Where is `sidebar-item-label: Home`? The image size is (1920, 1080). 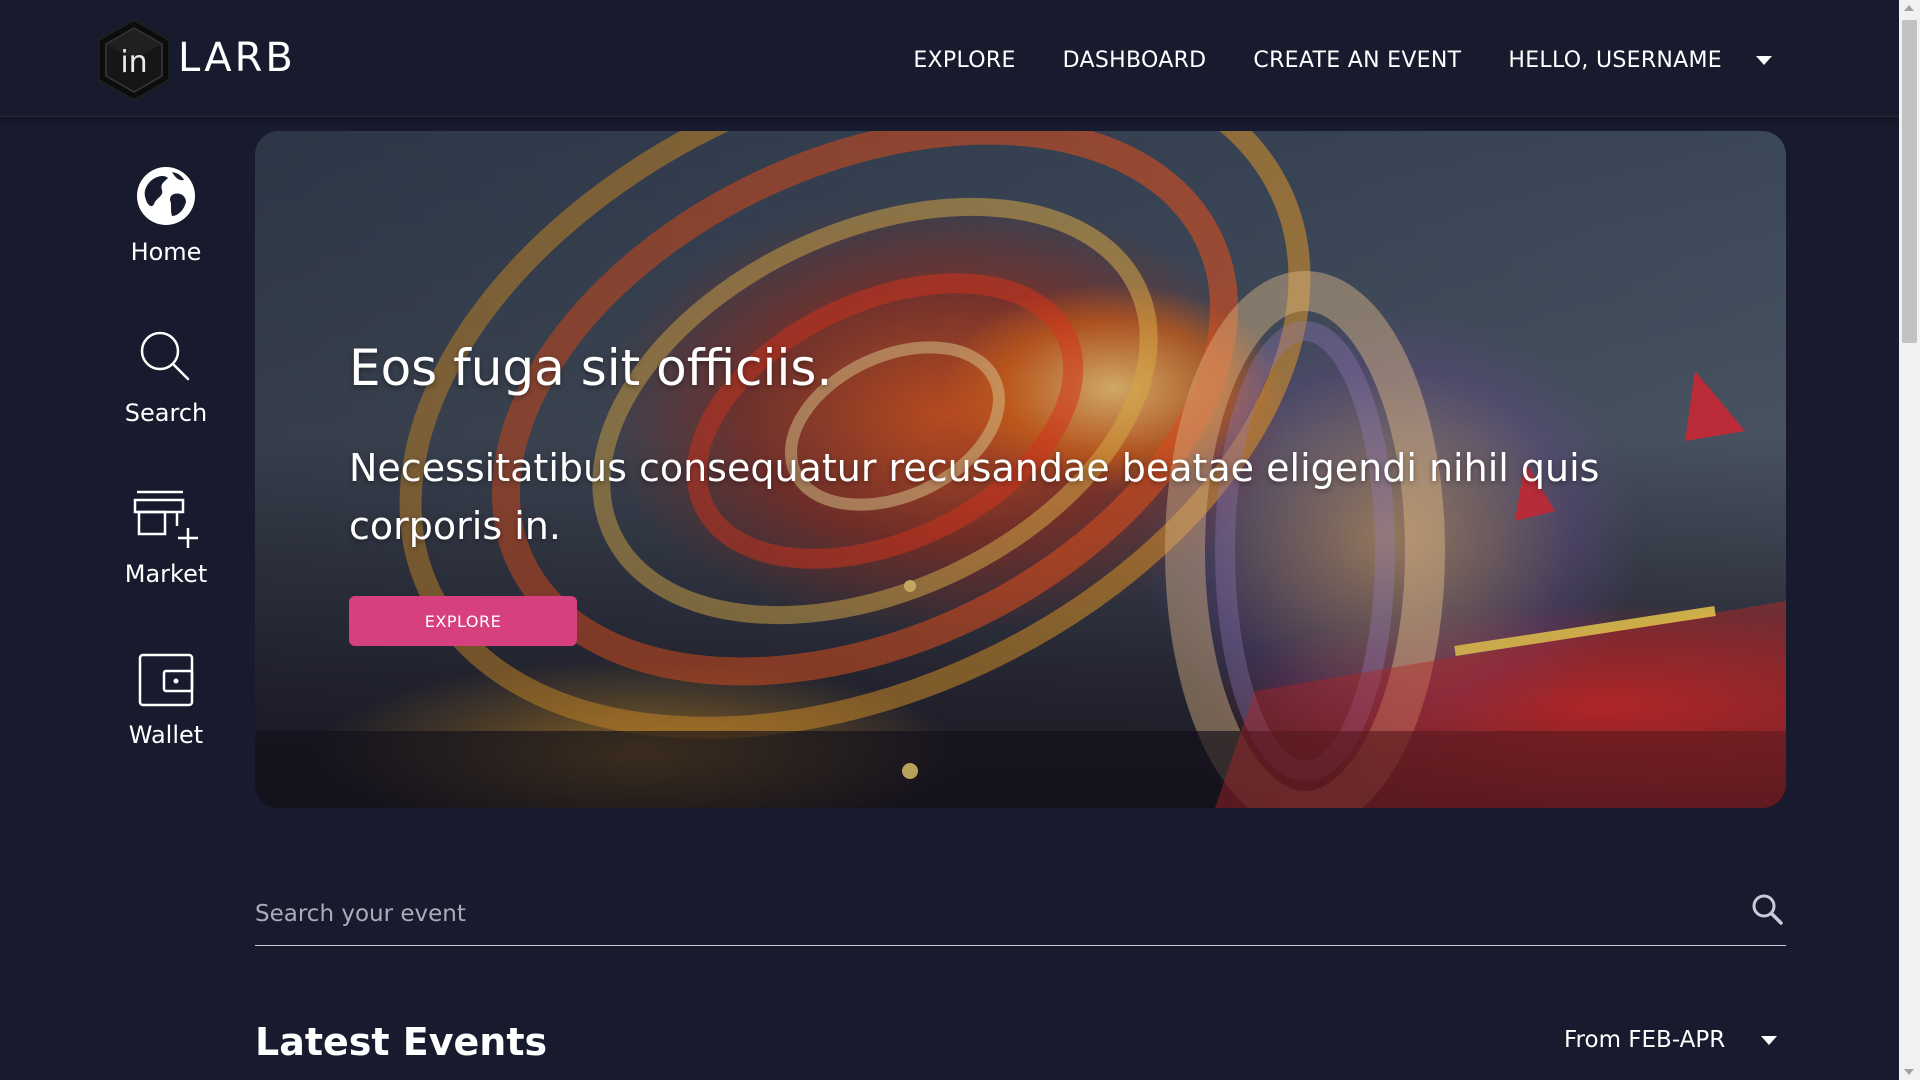 sidebar-item-label: Home is located at coordinates (166, 252).